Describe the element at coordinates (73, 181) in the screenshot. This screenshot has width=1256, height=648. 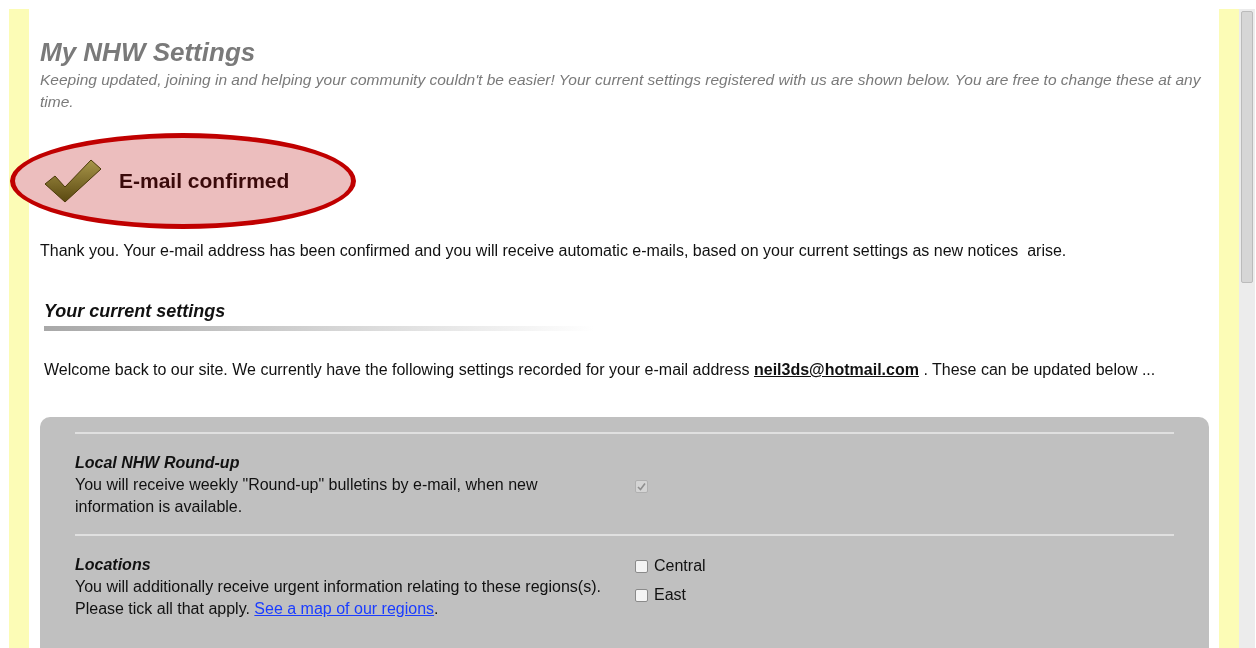
I see `checkmark-icon` at that location.